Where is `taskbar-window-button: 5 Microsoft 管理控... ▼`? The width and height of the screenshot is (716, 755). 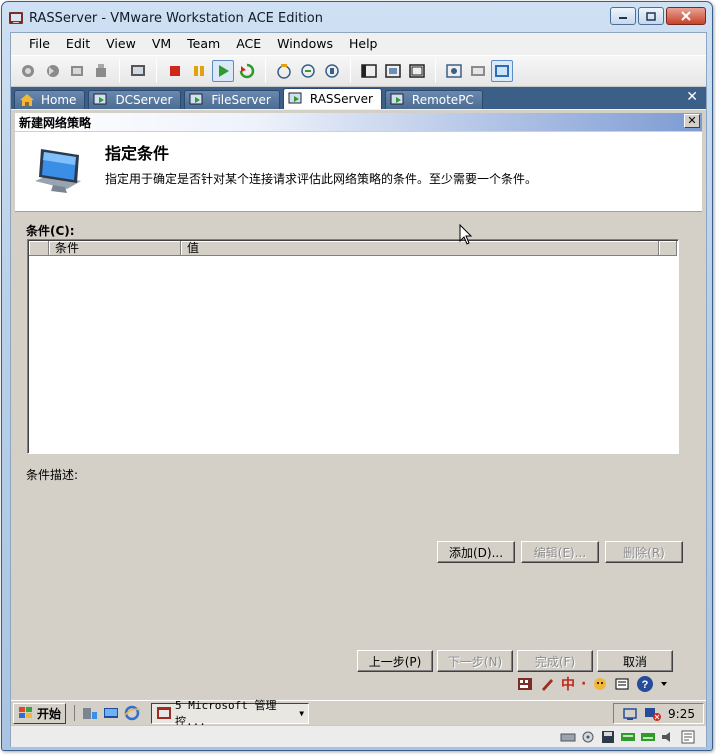 taskbar-window-button: 5 Microsoft 管理控... ▼ is located at coordinates (230, 713).